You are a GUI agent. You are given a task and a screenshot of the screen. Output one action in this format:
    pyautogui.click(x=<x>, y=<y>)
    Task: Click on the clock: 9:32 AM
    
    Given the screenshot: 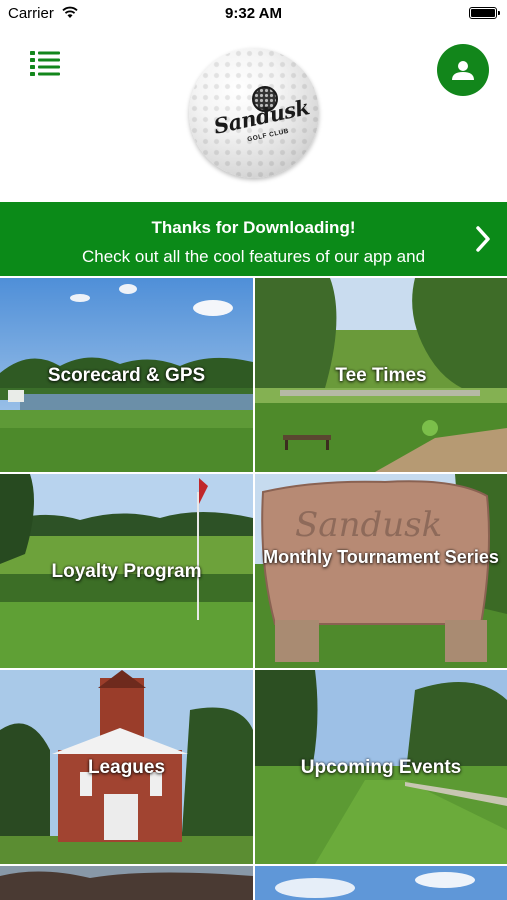 What is the action you would take?
    pyautogui.click(x=253, y=13)
    